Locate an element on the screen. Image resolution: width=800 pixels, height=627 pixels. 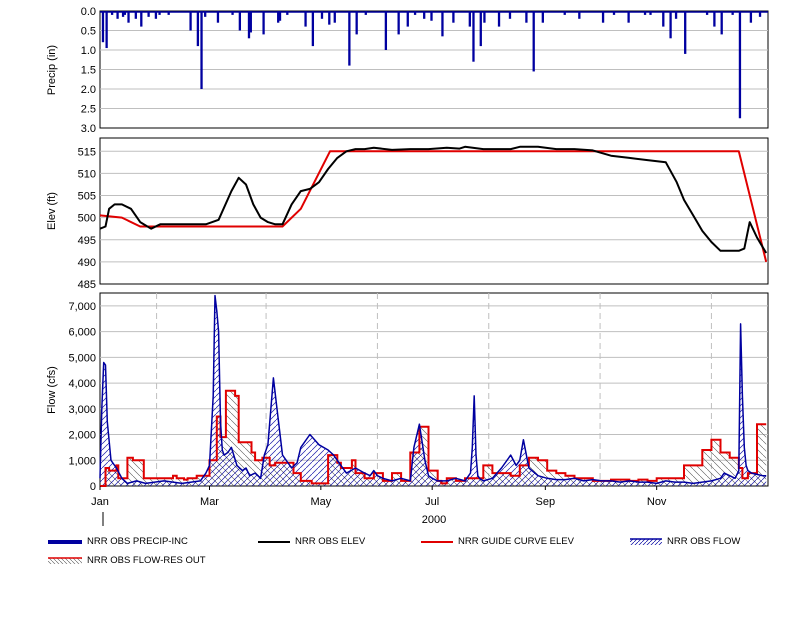
elev-y-tick: 500 is located at coordinates (87, 219).